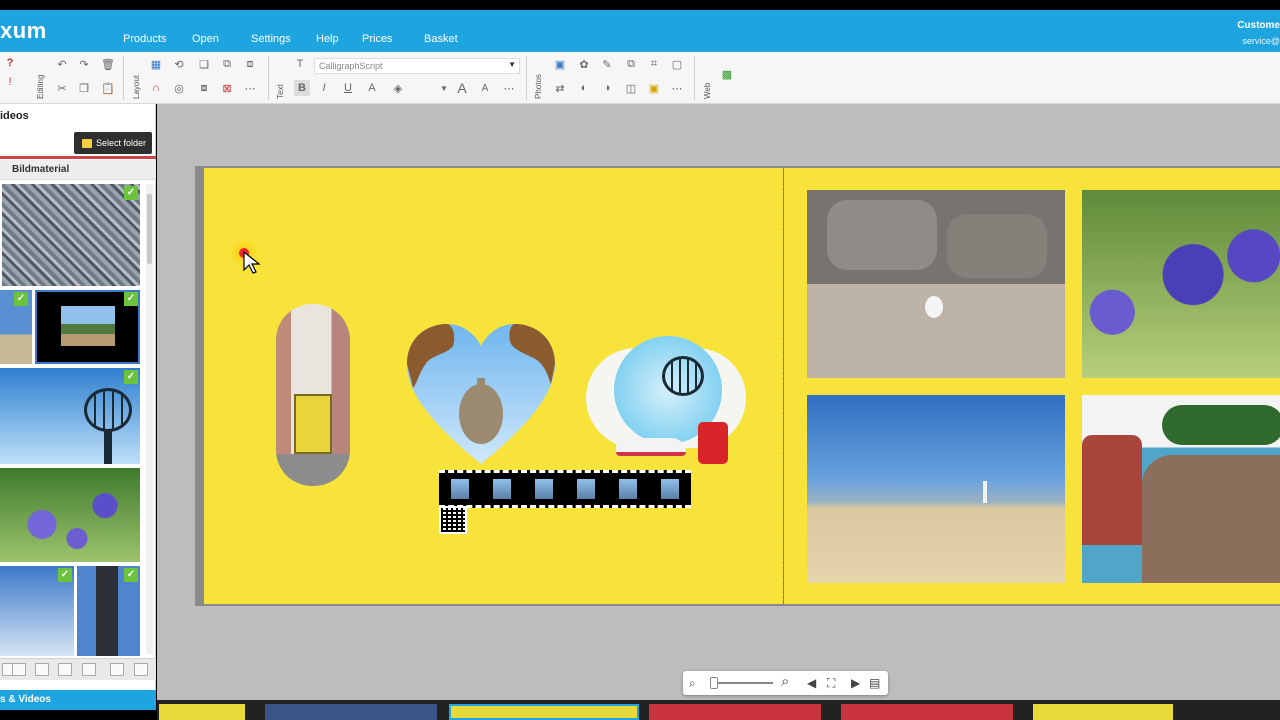  I want to click on customer-label: Custome, so click(1258, 25).